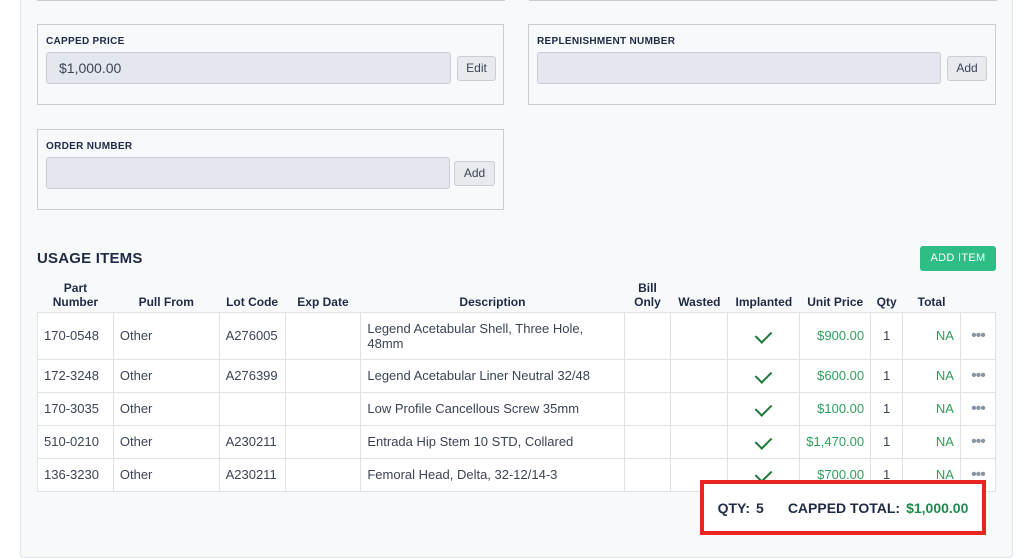 Image resolution: width=1026 pixels, height=558 pixels. What do you see at coordinates (492, 441) in the screenshot?
I see `cell-description: Entrada Hip Stem 10 STD, Collared` at bounding box center [492, 441].